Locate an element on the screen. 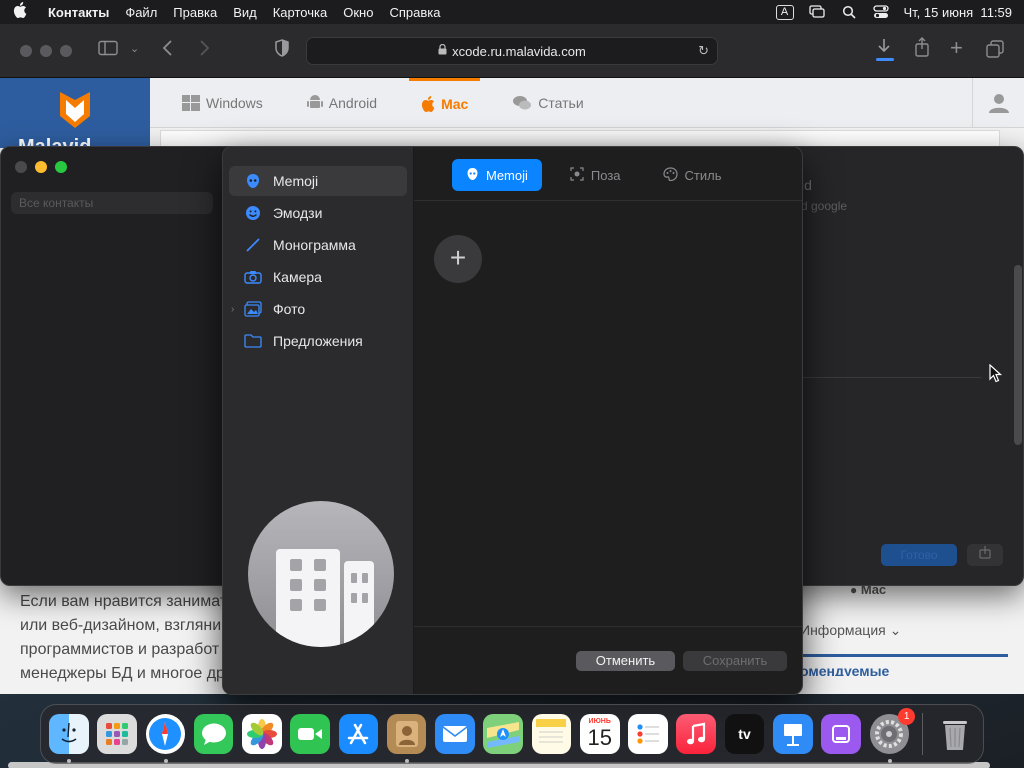  user-account-icon is located at coordinates (998, 103).